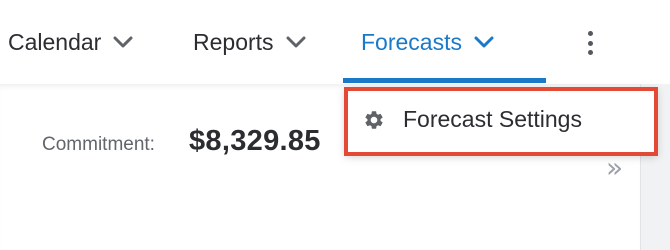 The image size is (670, 250). What do you see at coordinates (411, 41) in the screenshot?
I see `nav-forecasts-label: Forecasts` at bounding box center [411, 41].